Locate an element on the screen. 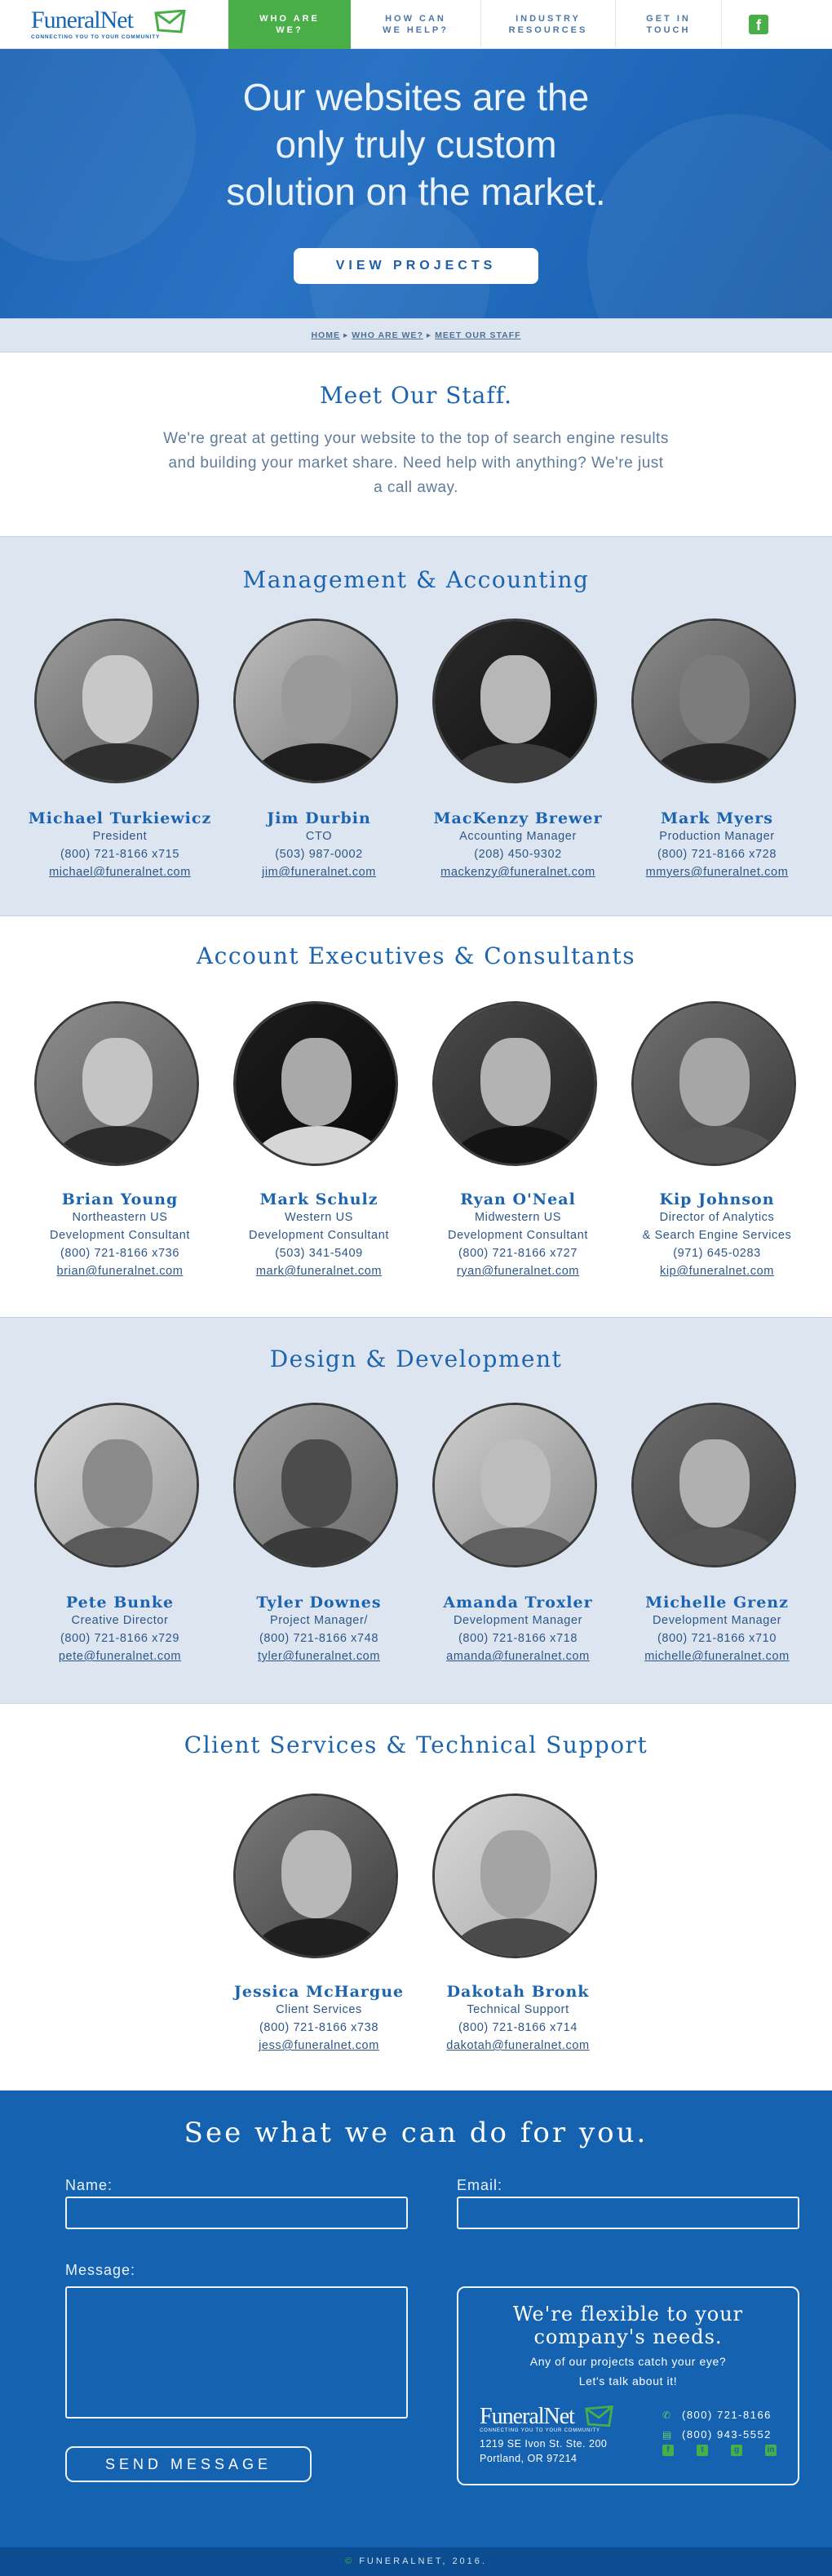 The width and height of the screenshot is (832, 2576). staff-email-link: kip@funeralnet.com is located at coordinates (717, 1271).